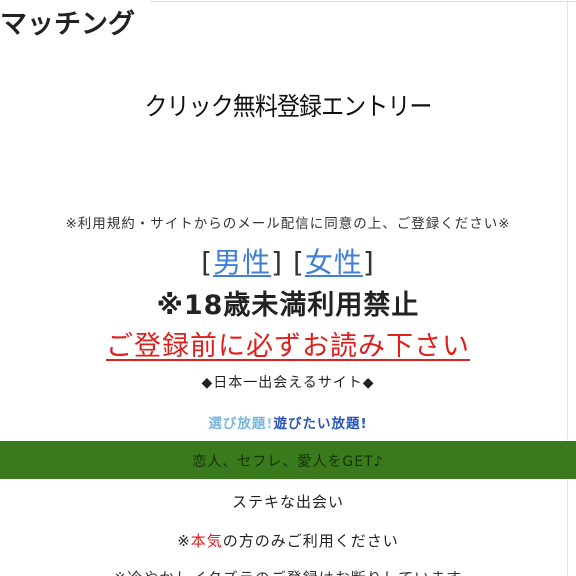  I want to click on best-site-tagline: ◆日本一出会えるサイト◆, so click(288, 383).